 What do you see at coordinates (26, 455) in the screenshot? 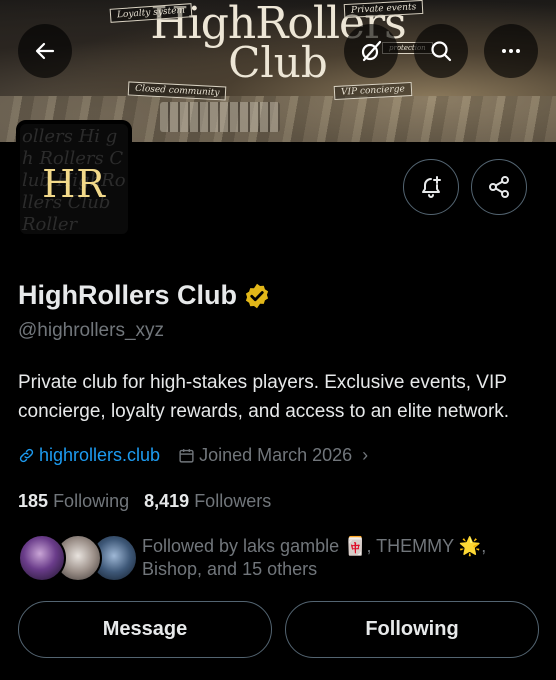
I see `link-icon` at bounding box center [26, 455].